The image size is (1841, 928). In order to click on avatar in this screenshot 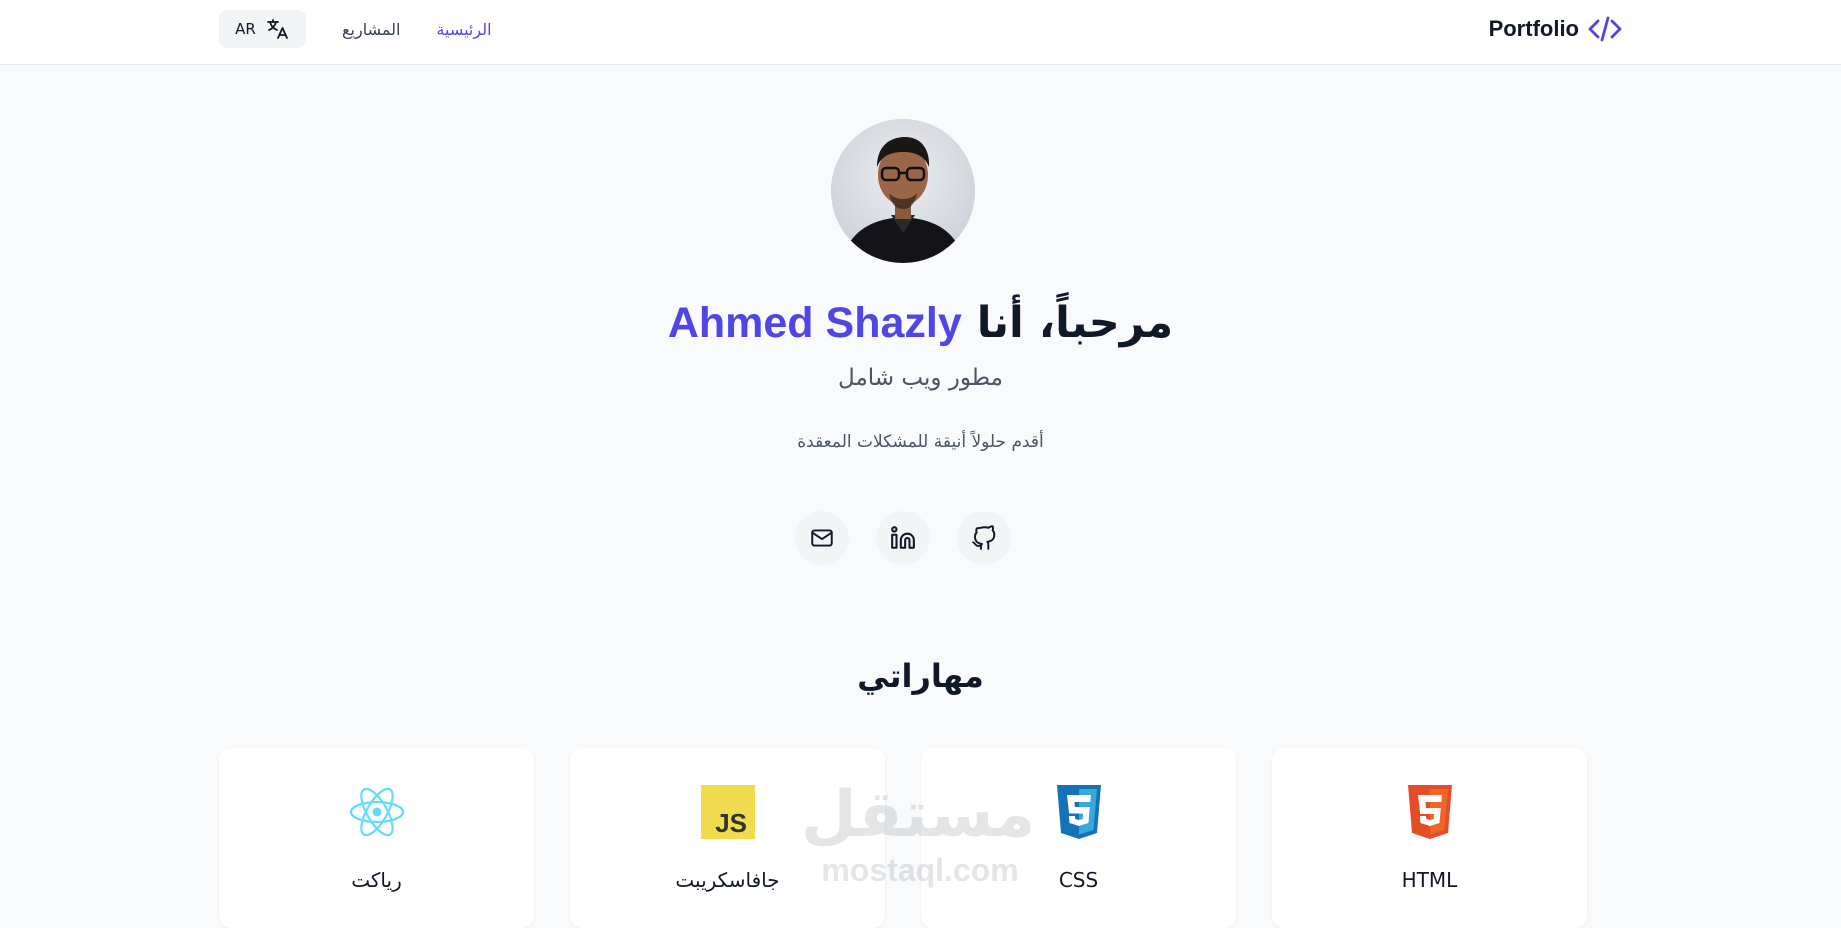, I will do `click(903, 191)`.